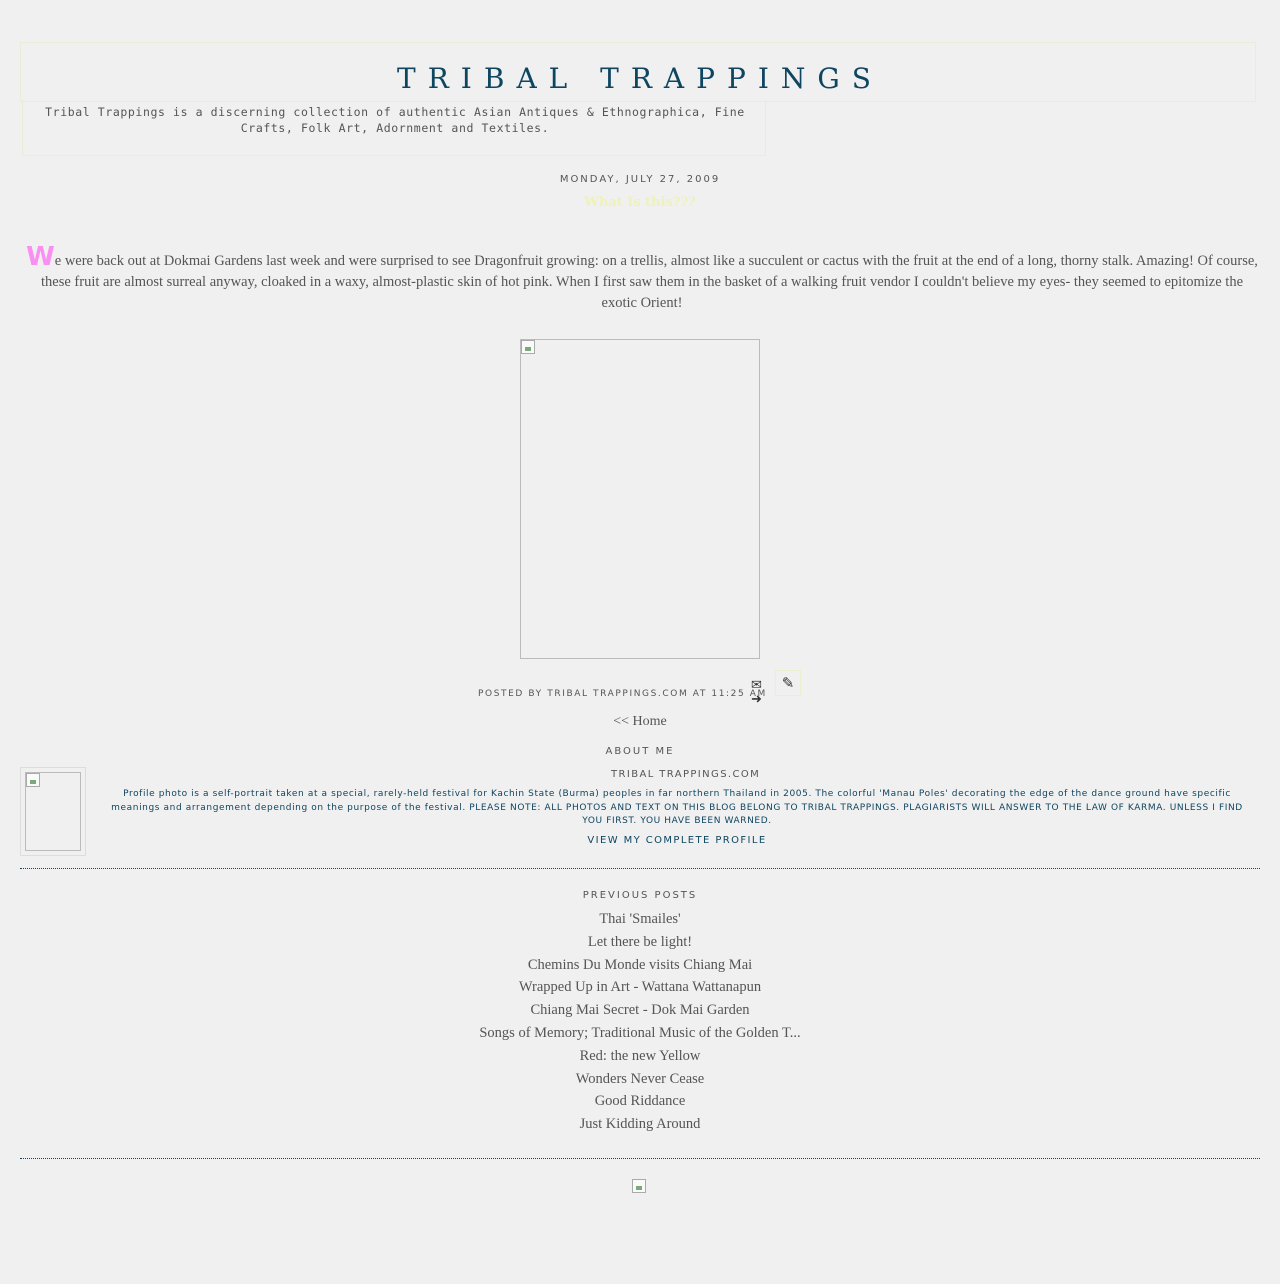 Image resolution: width=1280 pixels, height=1284 pixels. Describe the element at coordinates (640, 202) in the screenshot. I see `post-title: What Is this???` at that location.